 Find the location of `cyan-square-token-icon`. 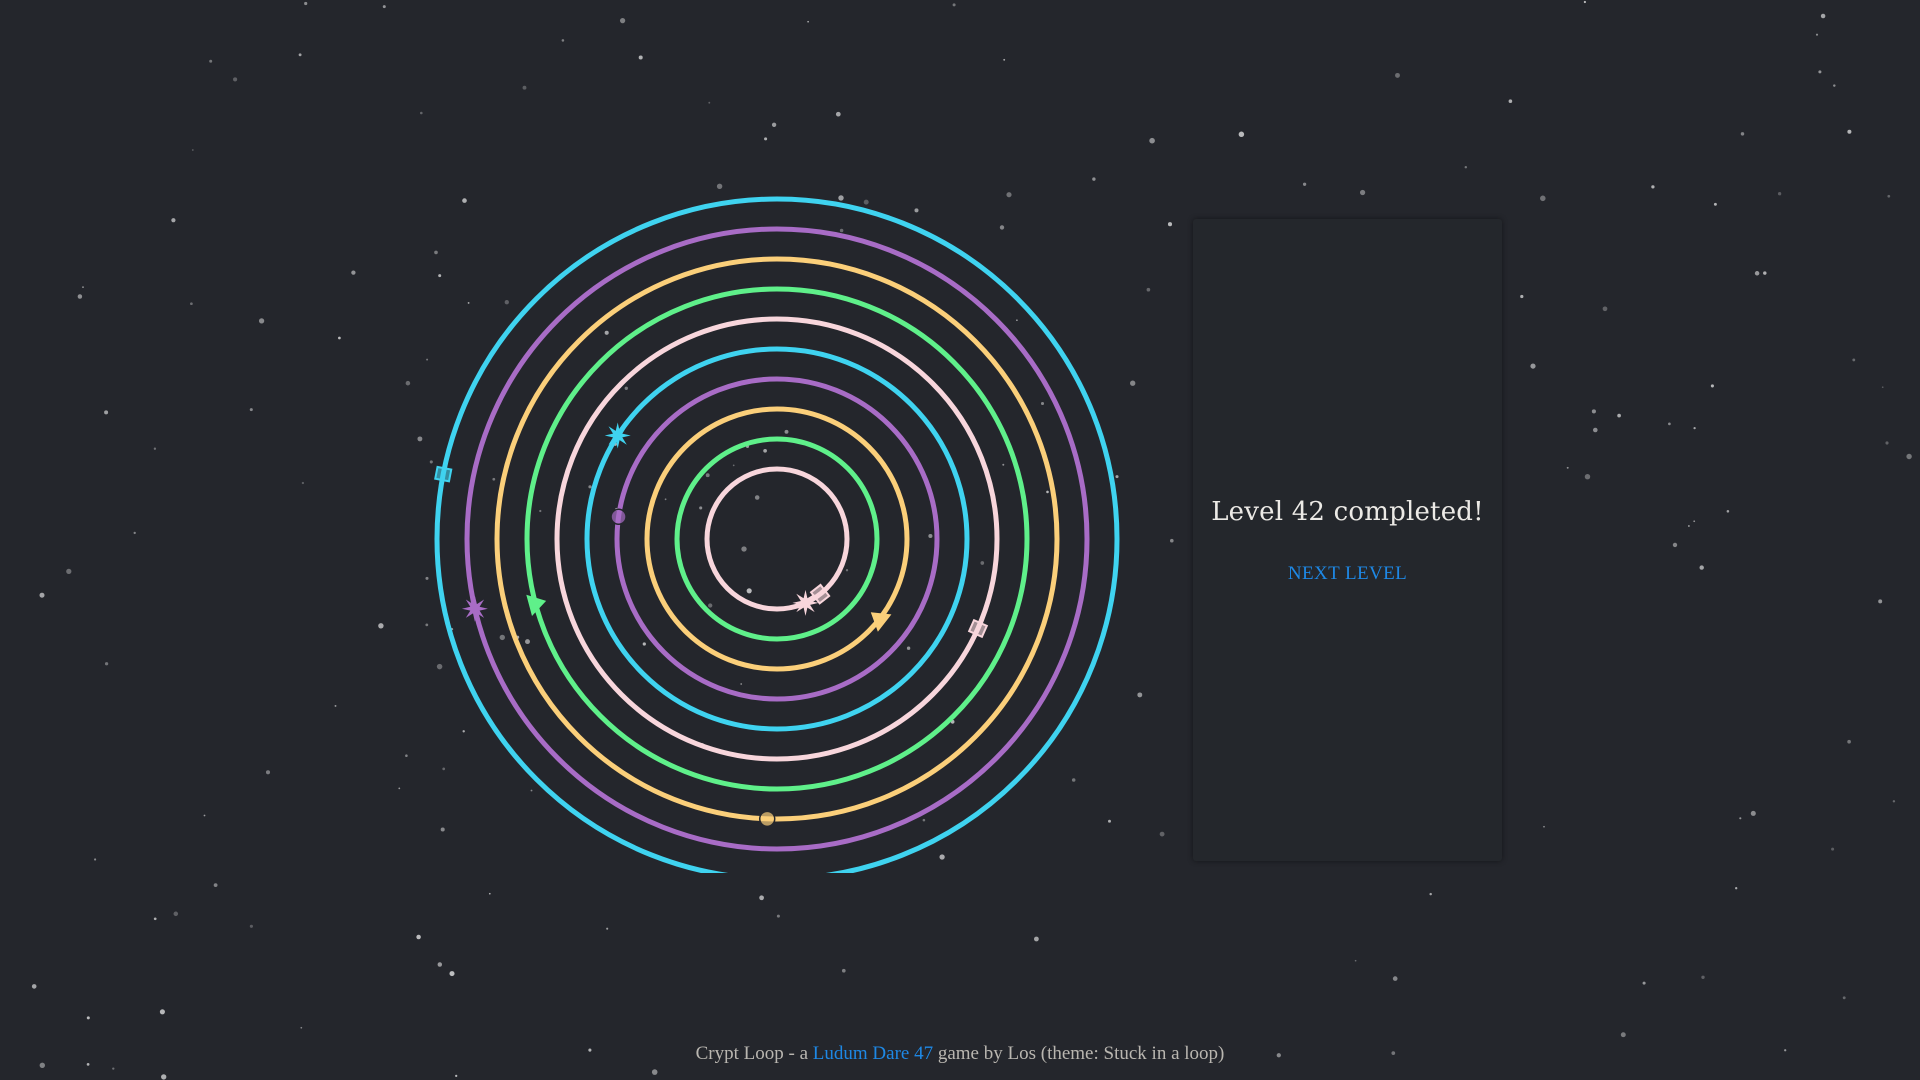

cyan-square-token-icon is located at coordinates (443, 474).